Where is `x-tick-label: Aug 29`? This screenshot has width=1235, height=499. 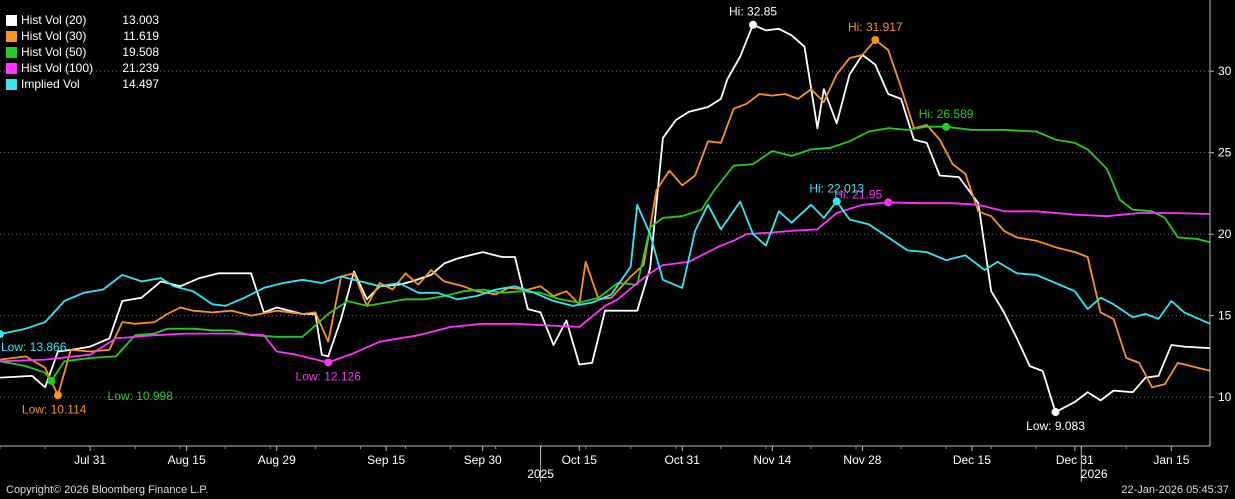 x-tick-label: Aug 29 is located at coordinates (277, 460).